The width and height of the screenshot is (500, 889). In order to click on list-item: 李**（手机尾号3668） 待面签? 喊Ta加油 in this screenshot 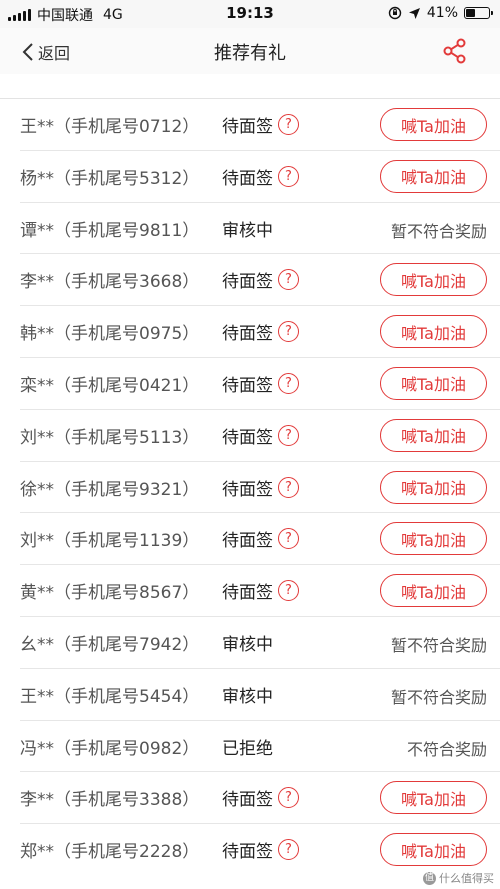, I will do `click(260, 280)`.